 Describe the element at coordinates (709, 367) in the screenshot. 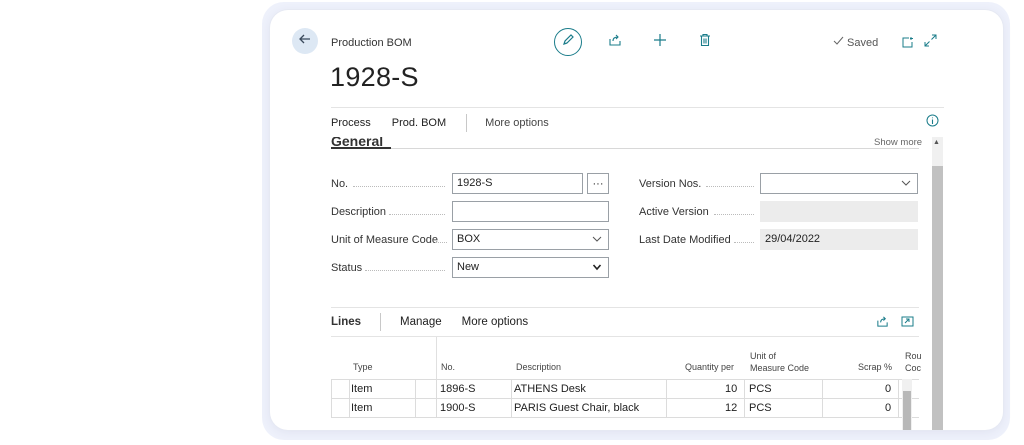

I see `col-quantity: Quantity per` at that location.